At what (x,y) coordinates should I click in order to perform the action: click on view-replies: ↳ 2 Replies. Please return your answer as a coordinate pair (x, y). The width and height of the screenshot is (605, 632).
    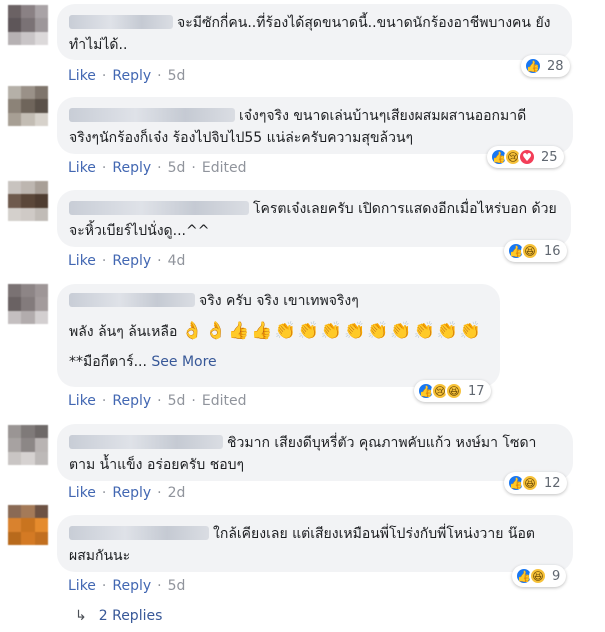
    Looking at the image, I should click on (118, 616).